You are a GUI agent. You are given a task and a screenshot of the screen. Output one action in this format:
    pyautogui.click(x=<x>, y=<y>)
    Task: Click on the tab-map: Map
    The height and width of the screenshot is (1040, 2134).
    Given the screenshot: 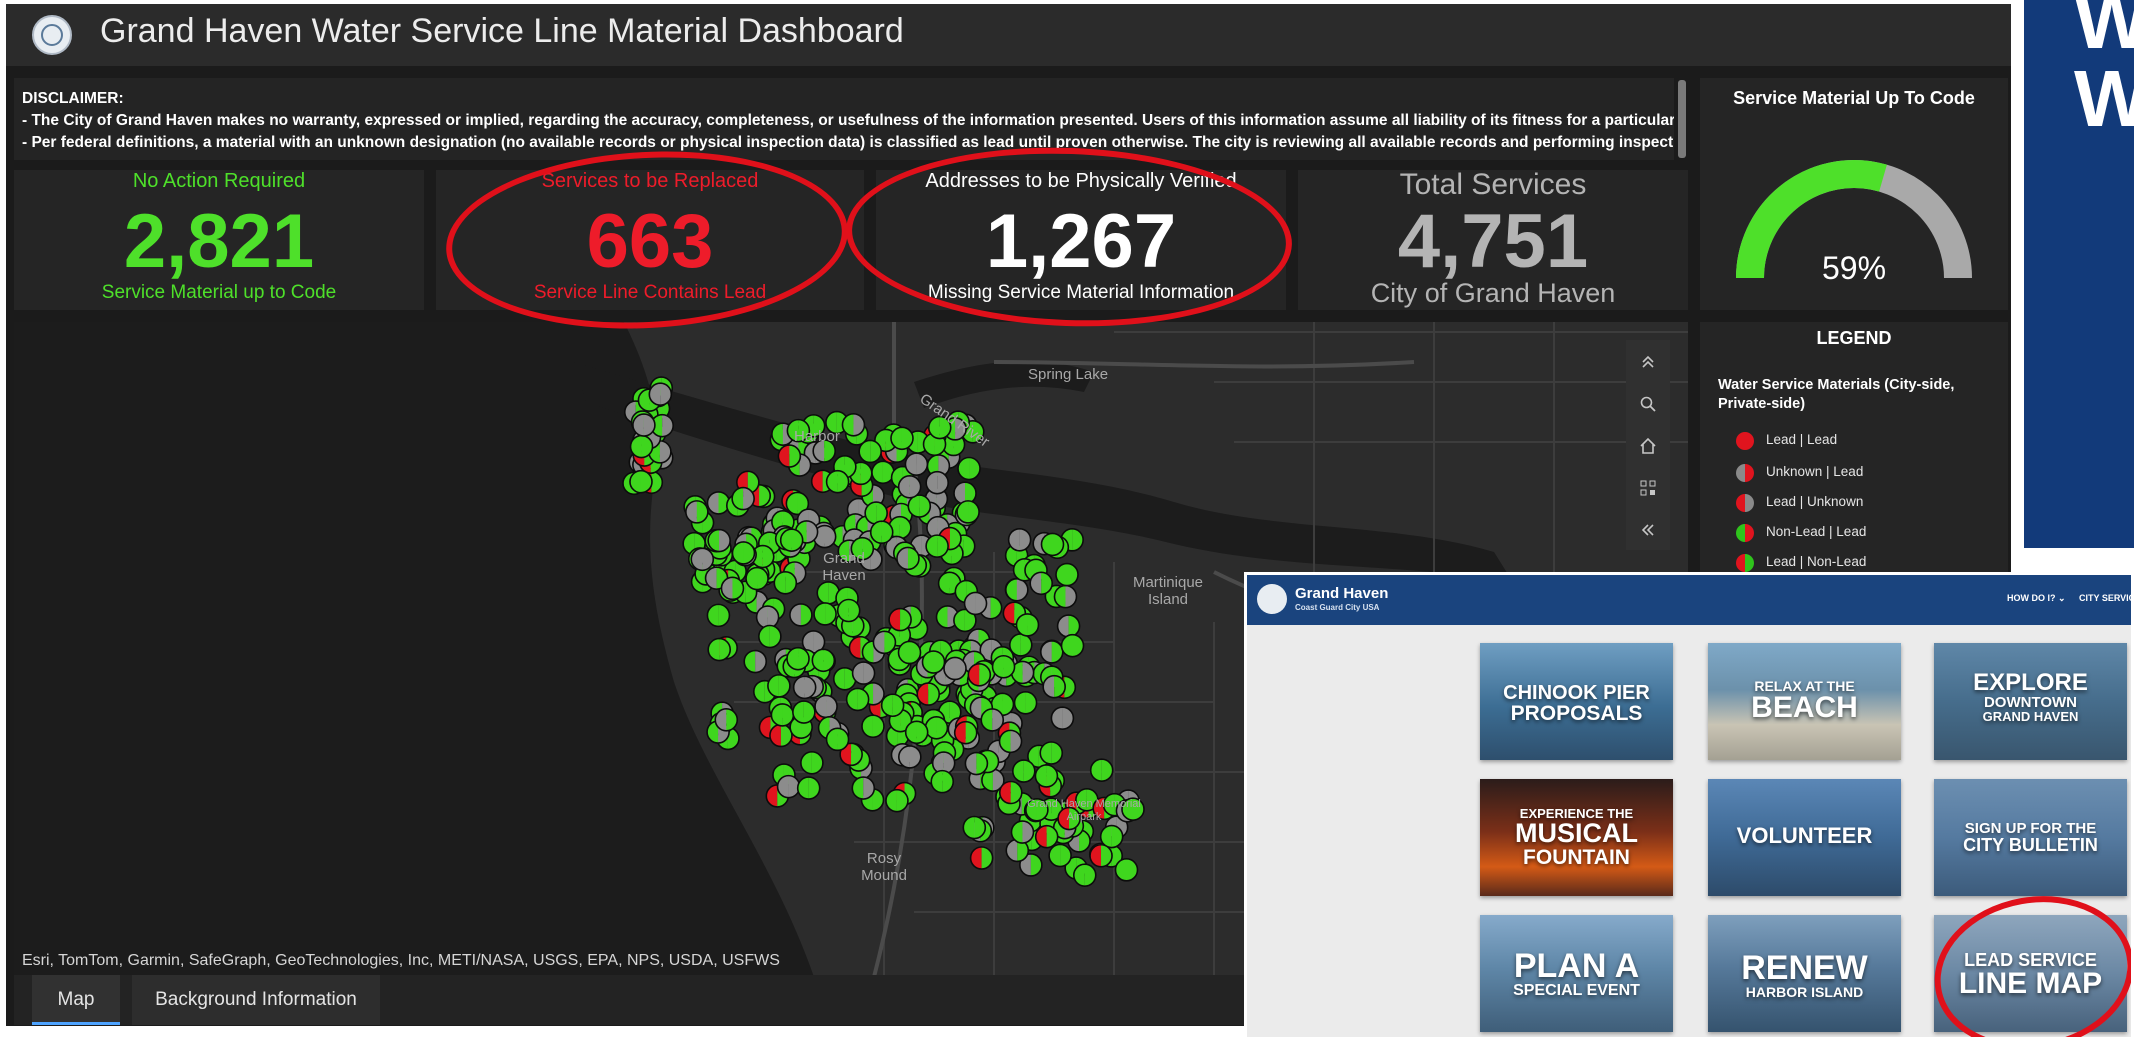 What is the action you would take?
    pyautogui.click(x=76, y=1000)
    